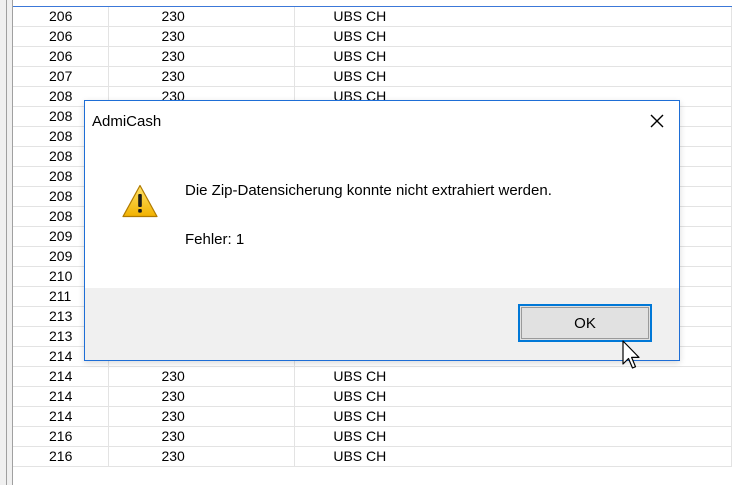 The width and height of the screenshot is (732, 485). What do you see at coordinates (585, 323) in the screenshot?
I see `ok-button: OK` at bounding box center [585, 323].